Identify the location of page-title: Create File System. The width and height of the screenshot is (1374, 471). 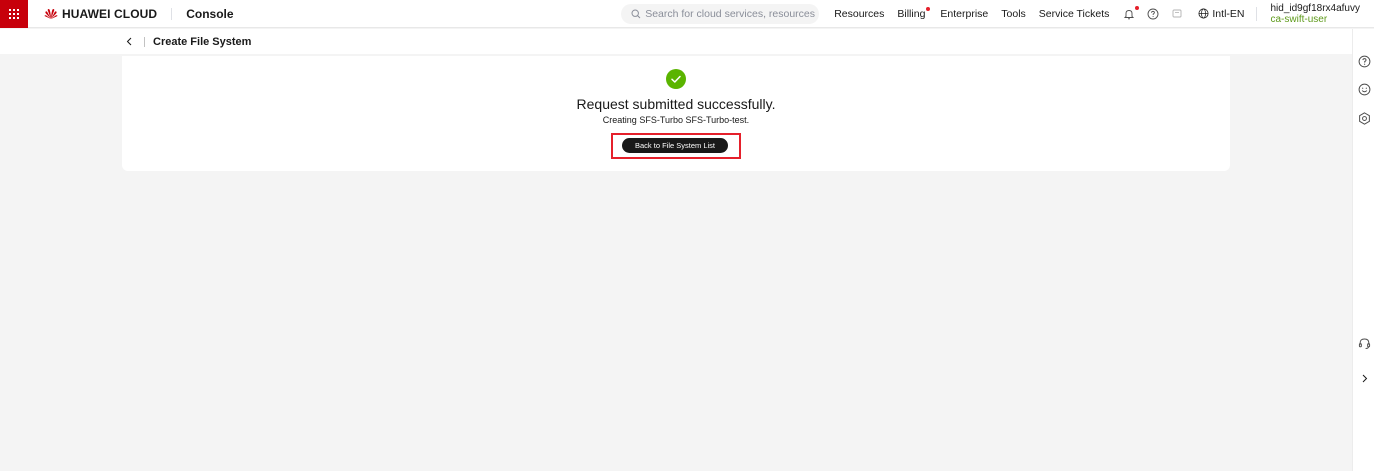
(202, 41).